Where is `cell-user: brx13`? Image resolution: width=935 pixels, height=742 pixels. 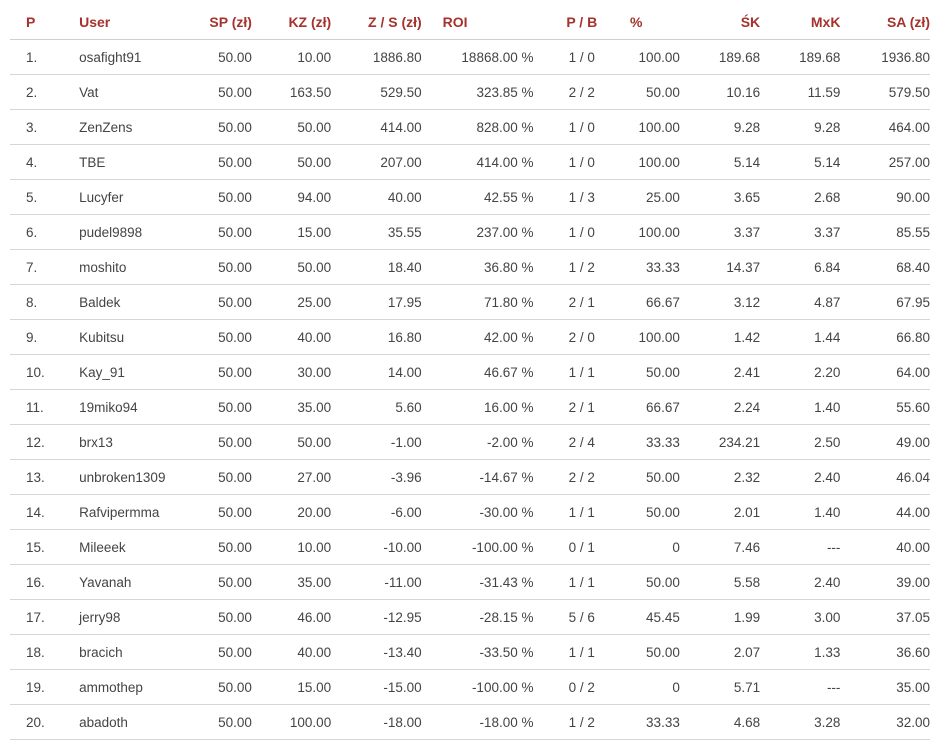
cell-user: brx13 is located at coordinates (137, 442).